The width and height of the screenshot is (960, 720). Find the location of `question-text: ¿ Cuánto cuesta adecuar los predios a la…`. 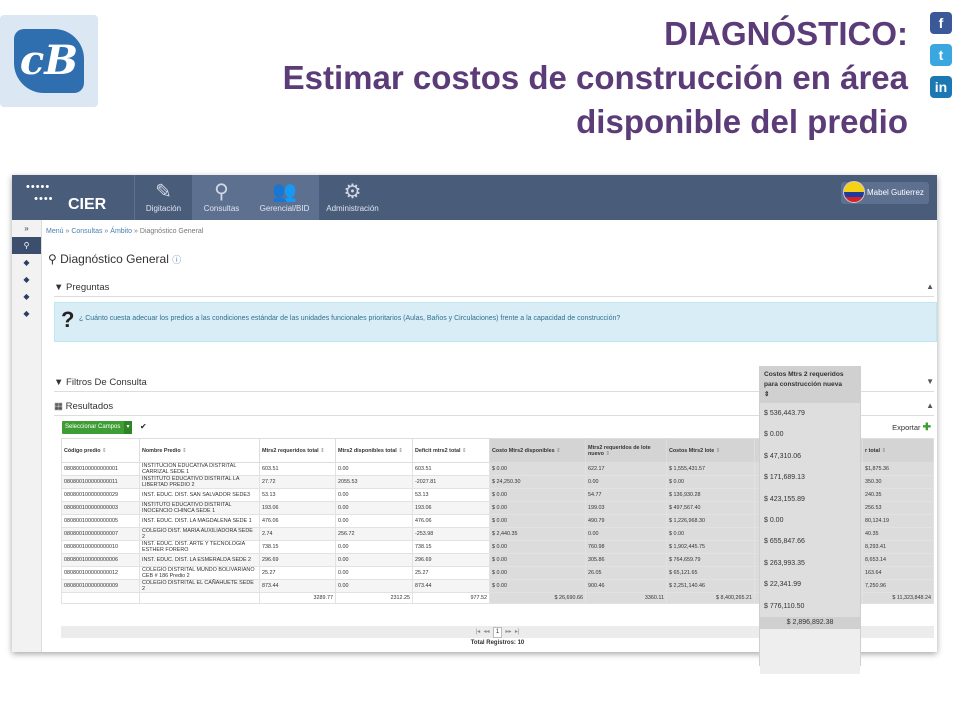

question-text: ¿ Cuánto cuesta adecuar los predios a la… is located at coordinates (350, 318).